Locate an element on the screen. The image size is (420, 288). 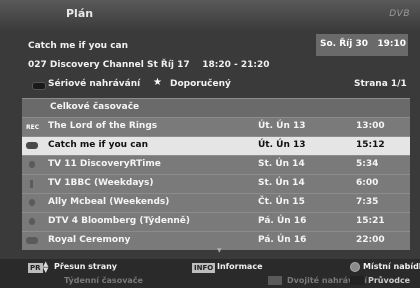
footer-guide: Průvodce is located at coordinates (389, 280).